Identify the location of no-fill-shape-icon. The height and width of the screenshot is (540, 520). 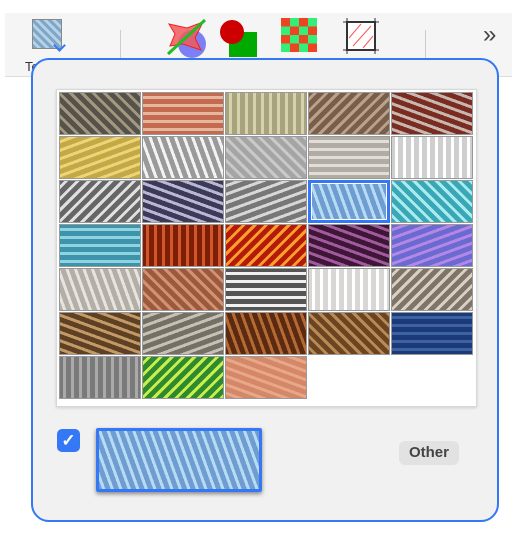
(187, 38).